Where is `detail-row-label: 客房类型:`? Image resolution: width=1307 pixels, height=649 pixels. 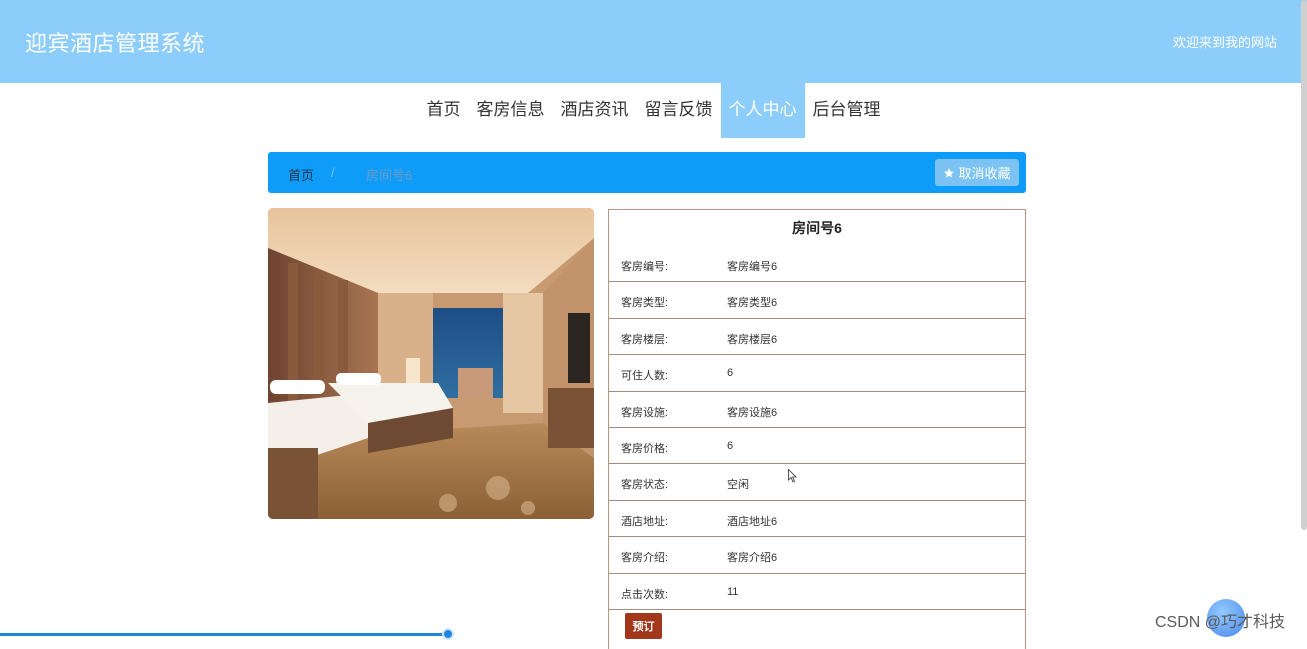
detail-row-label: 客房类型: is located at coordinates (645, 303).